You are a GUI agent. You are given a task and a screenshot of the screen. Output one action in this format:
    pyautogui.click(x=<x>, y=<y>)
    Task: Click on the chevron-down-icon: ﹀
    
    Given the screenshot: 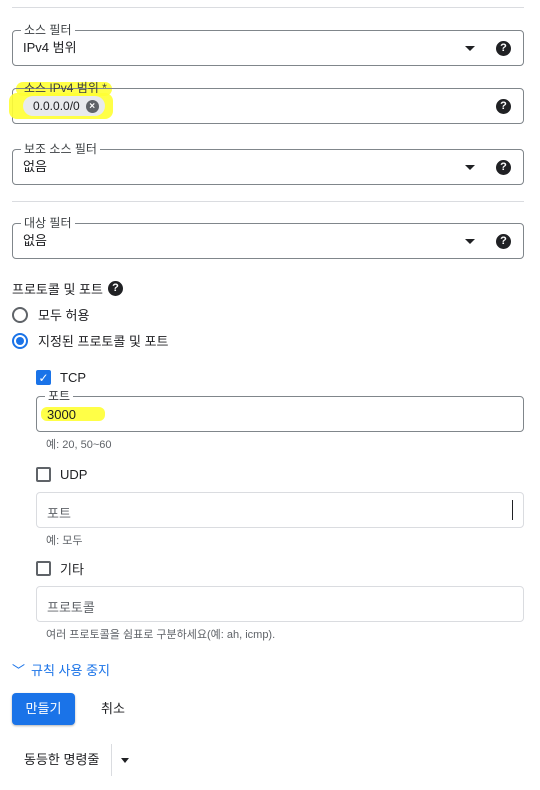 What is the action you would take?
    pyautogui.click(x=19, y=670)
    